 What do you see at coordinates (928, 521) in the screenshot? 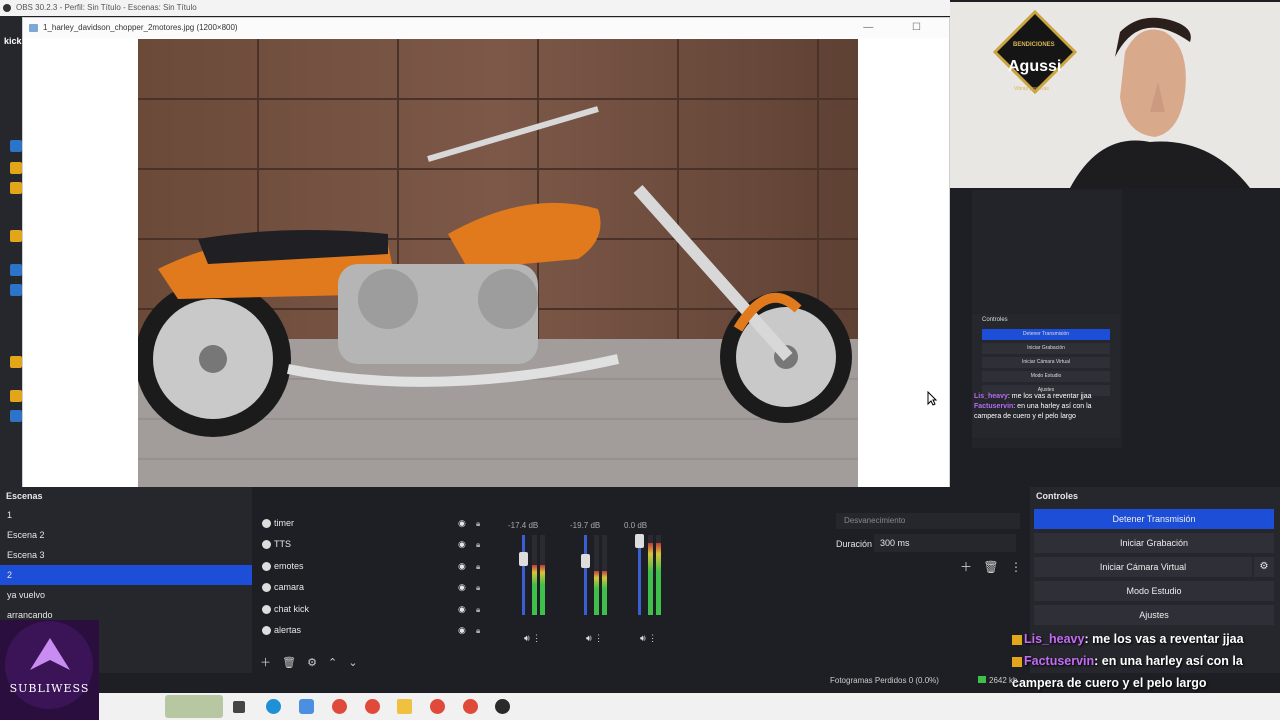
I see `transition-select: Desvanecimiento` at bounding box center [928, 521].